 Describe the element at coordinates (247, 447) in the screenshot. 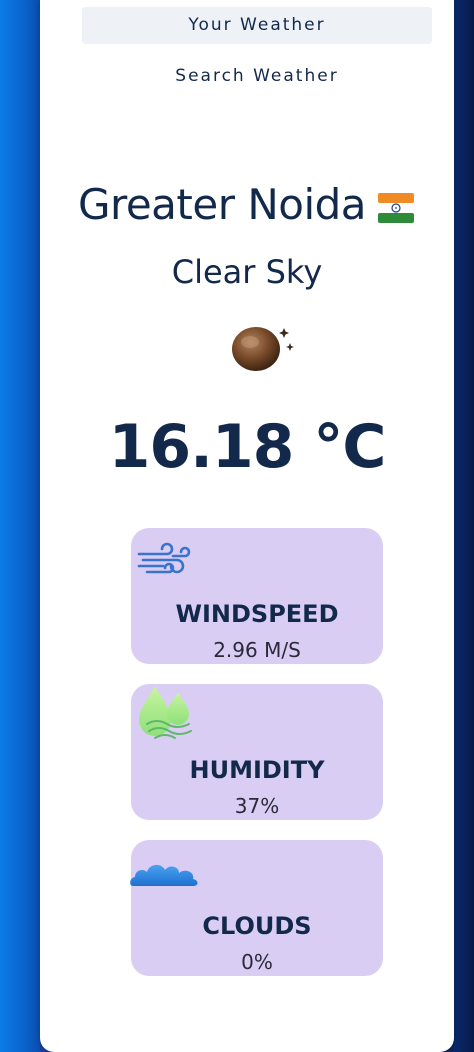

I see `temperature-value: 16.18 °C` at that location.